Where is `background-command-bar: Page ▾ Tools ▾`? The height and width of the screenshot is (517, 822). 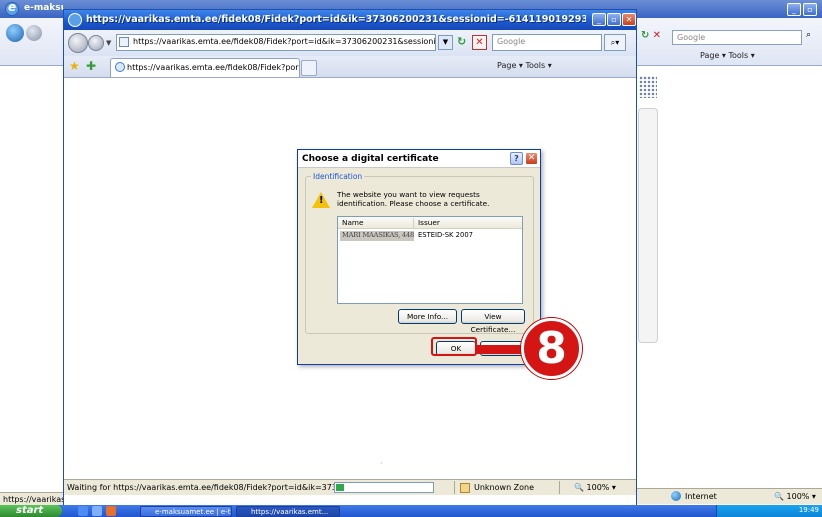 background-command-bar: Page ▾ Tools ▾ is located at coordinates (727, 55).